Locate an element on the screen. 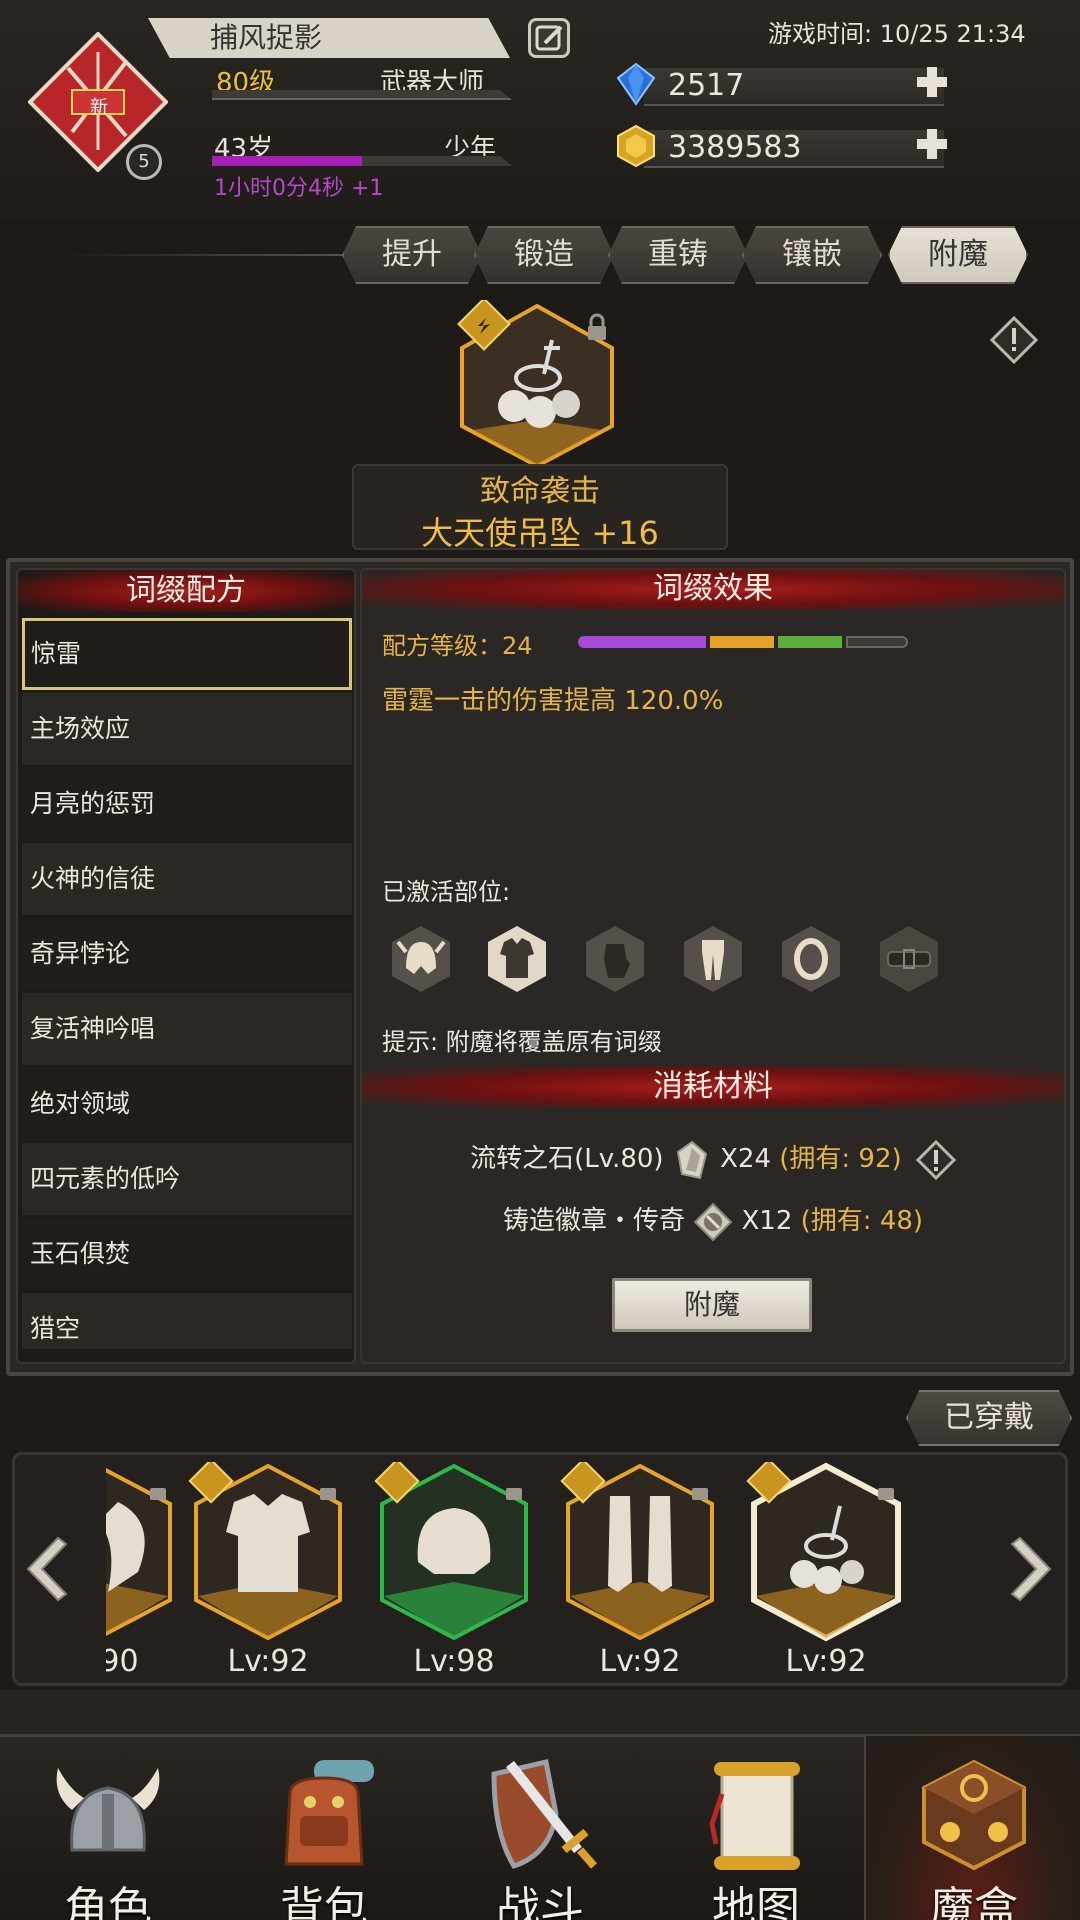 This screenshot has height=1920, width=1080. nav-map: 地图 is located at coordinates (756, 1828).